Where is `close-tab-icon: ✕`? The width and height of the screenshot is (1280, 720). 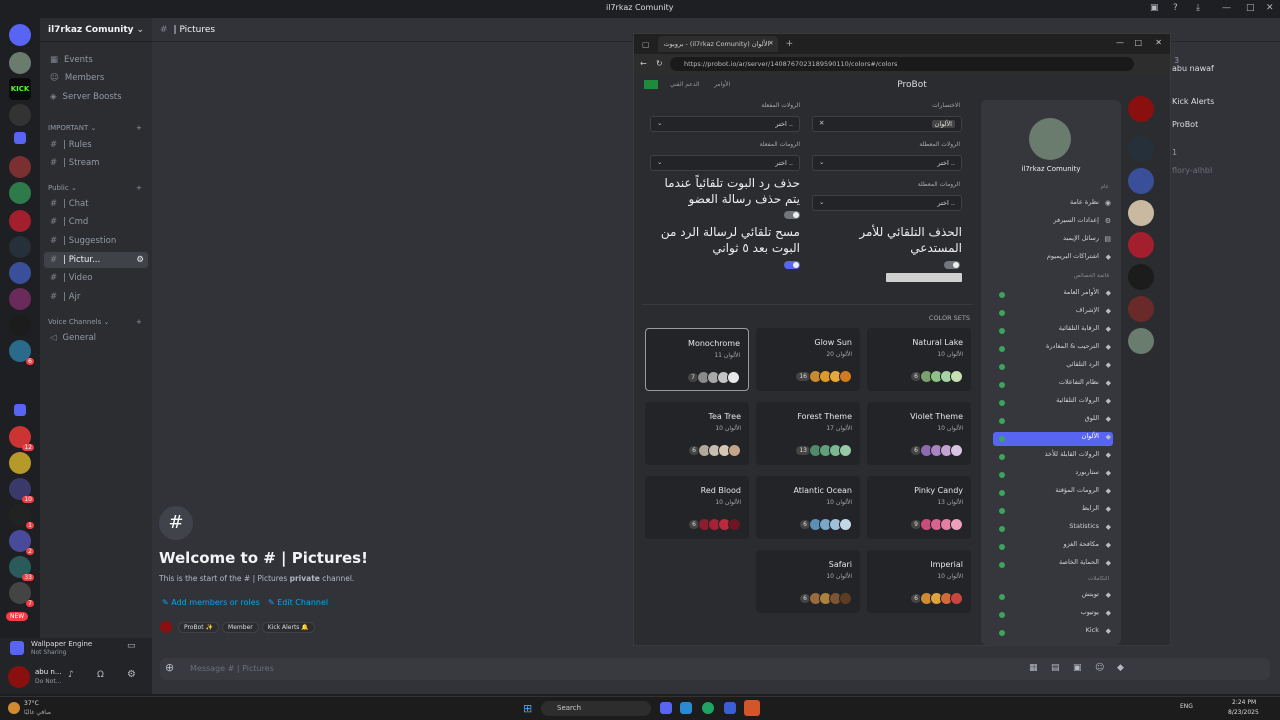
close-tab-icon: ✕ is located at coordinates (770, 43).